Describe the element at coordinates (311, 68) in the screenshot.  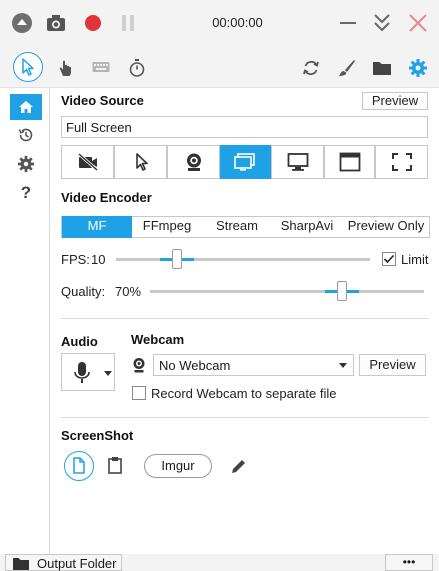
I see `refresh-icon` at that location.